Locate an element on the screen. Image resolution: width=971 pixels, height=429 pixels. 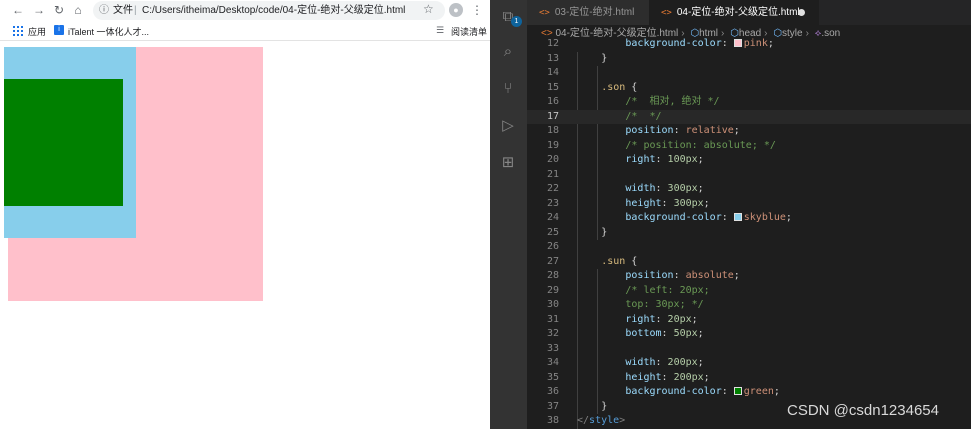
css-value: 50px is located at coordinates (685, 333).